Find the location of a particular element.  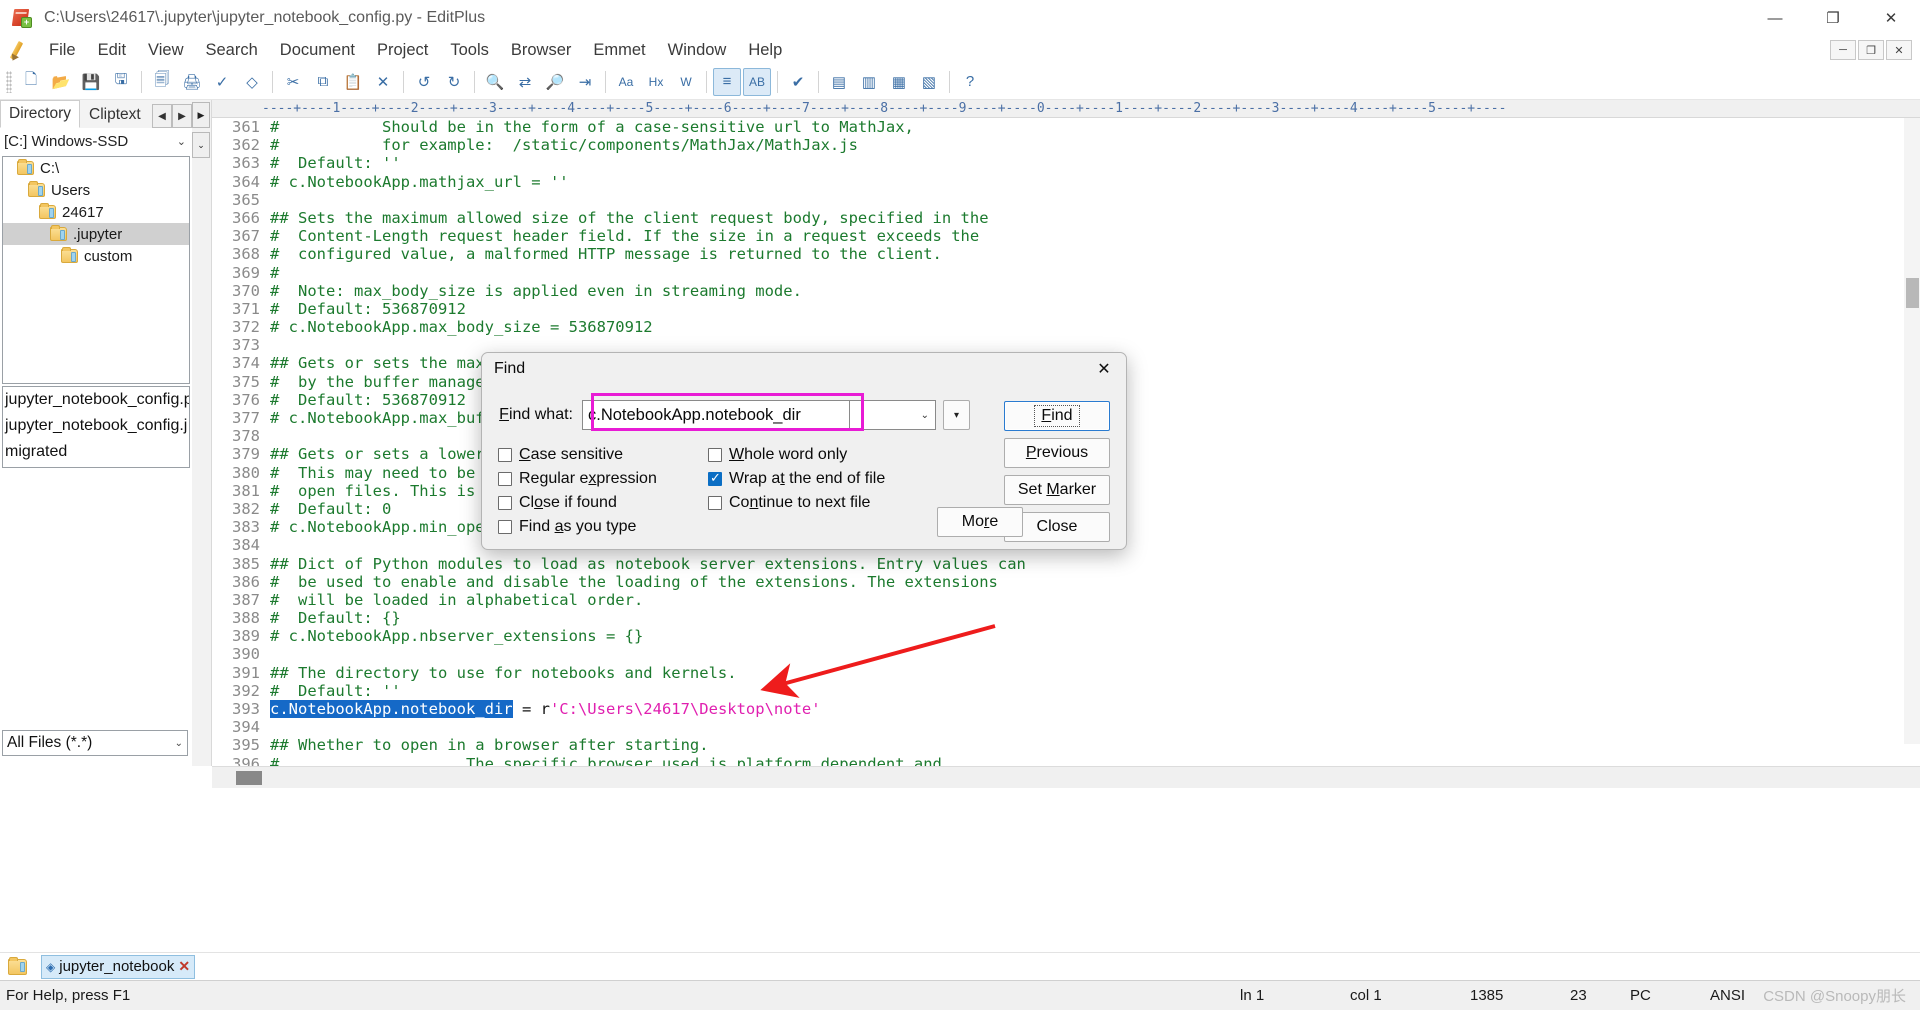

horizontal-scroll-thumb is located at coordinates (249, 778).